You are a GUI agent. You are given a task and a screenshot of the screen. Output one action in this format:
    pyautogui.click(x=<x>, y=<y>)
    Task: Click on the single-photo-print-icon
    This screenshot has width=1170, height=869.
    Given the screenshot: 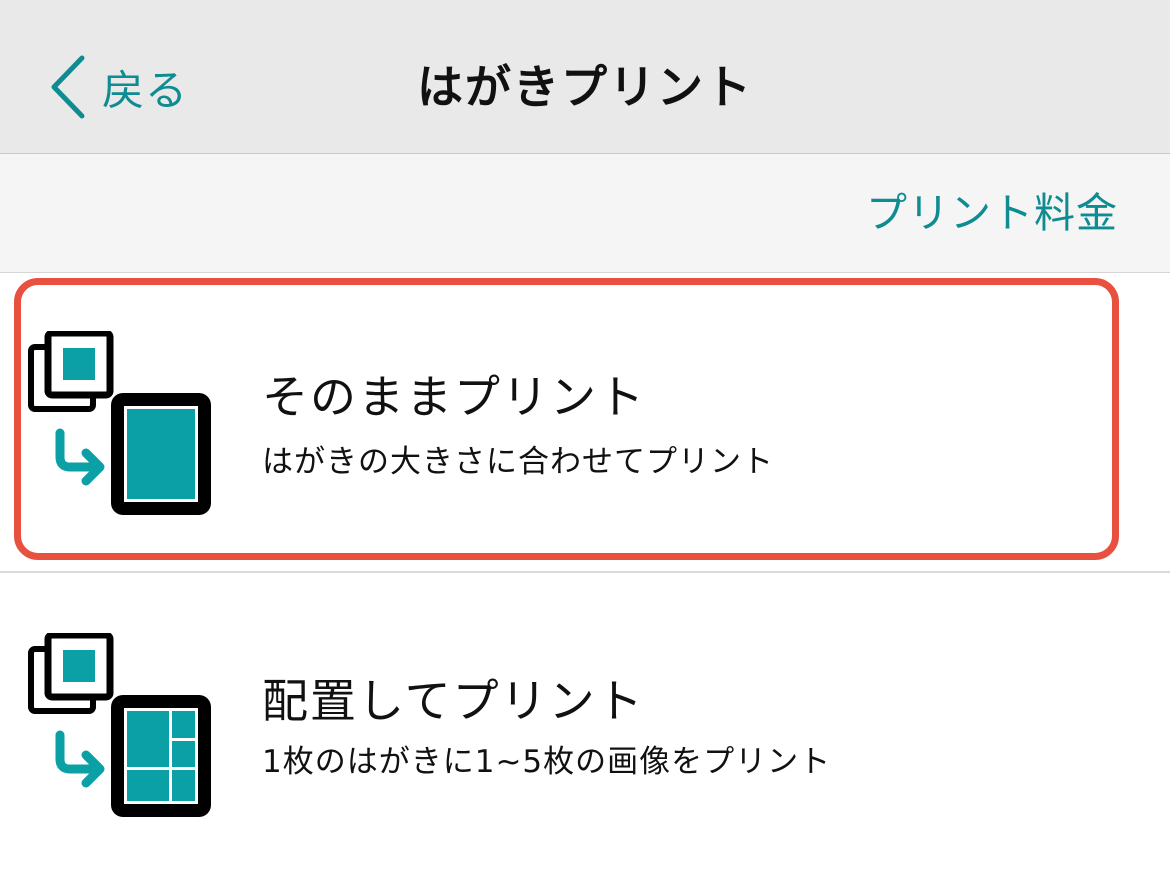 What is the action you would take?
    pyautogui.click(x=119, y=423)
    